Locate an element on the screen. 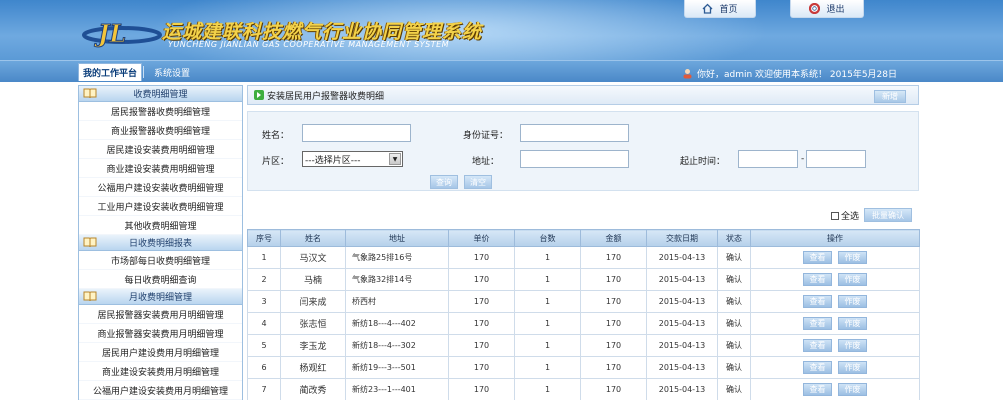 The width and height of the screenshot is (1003, 400). cell-address: 气象路25排16号 is located at coordinates (397, 257).